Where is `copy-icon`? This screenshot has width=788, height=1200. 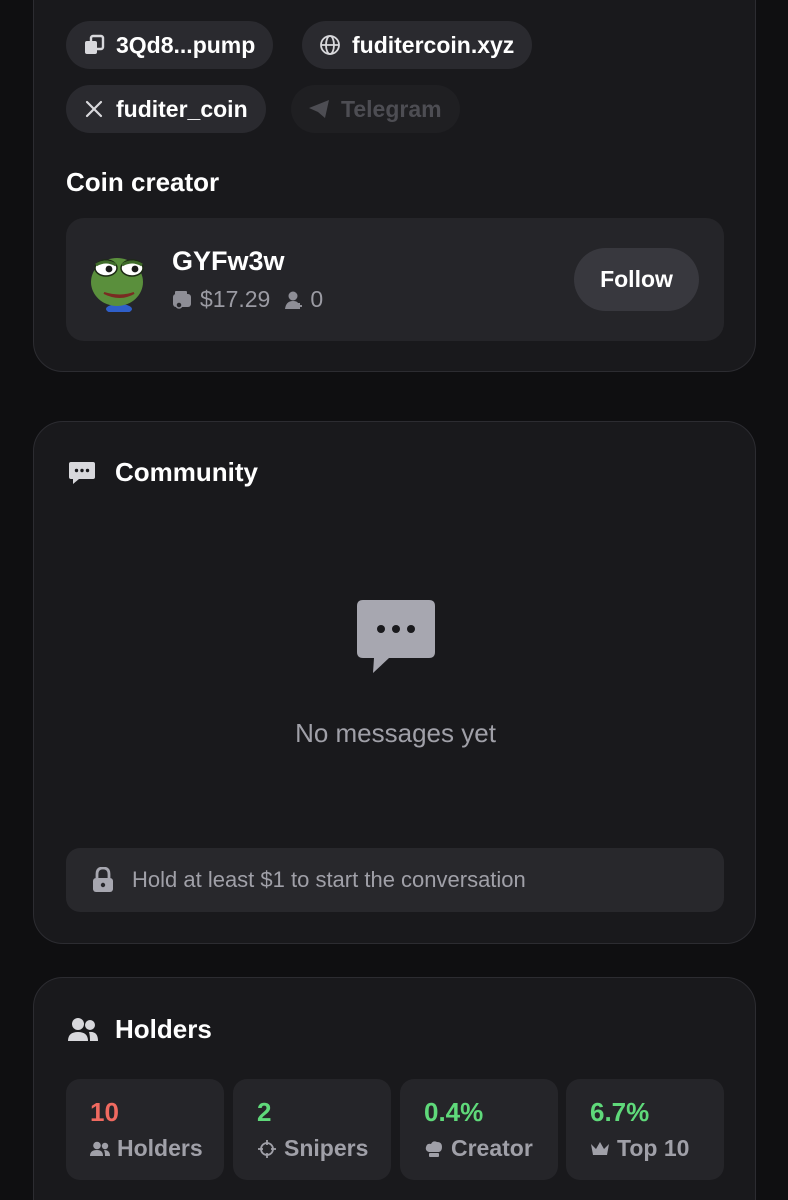 copy-icon is located at coordinates (94, 45).